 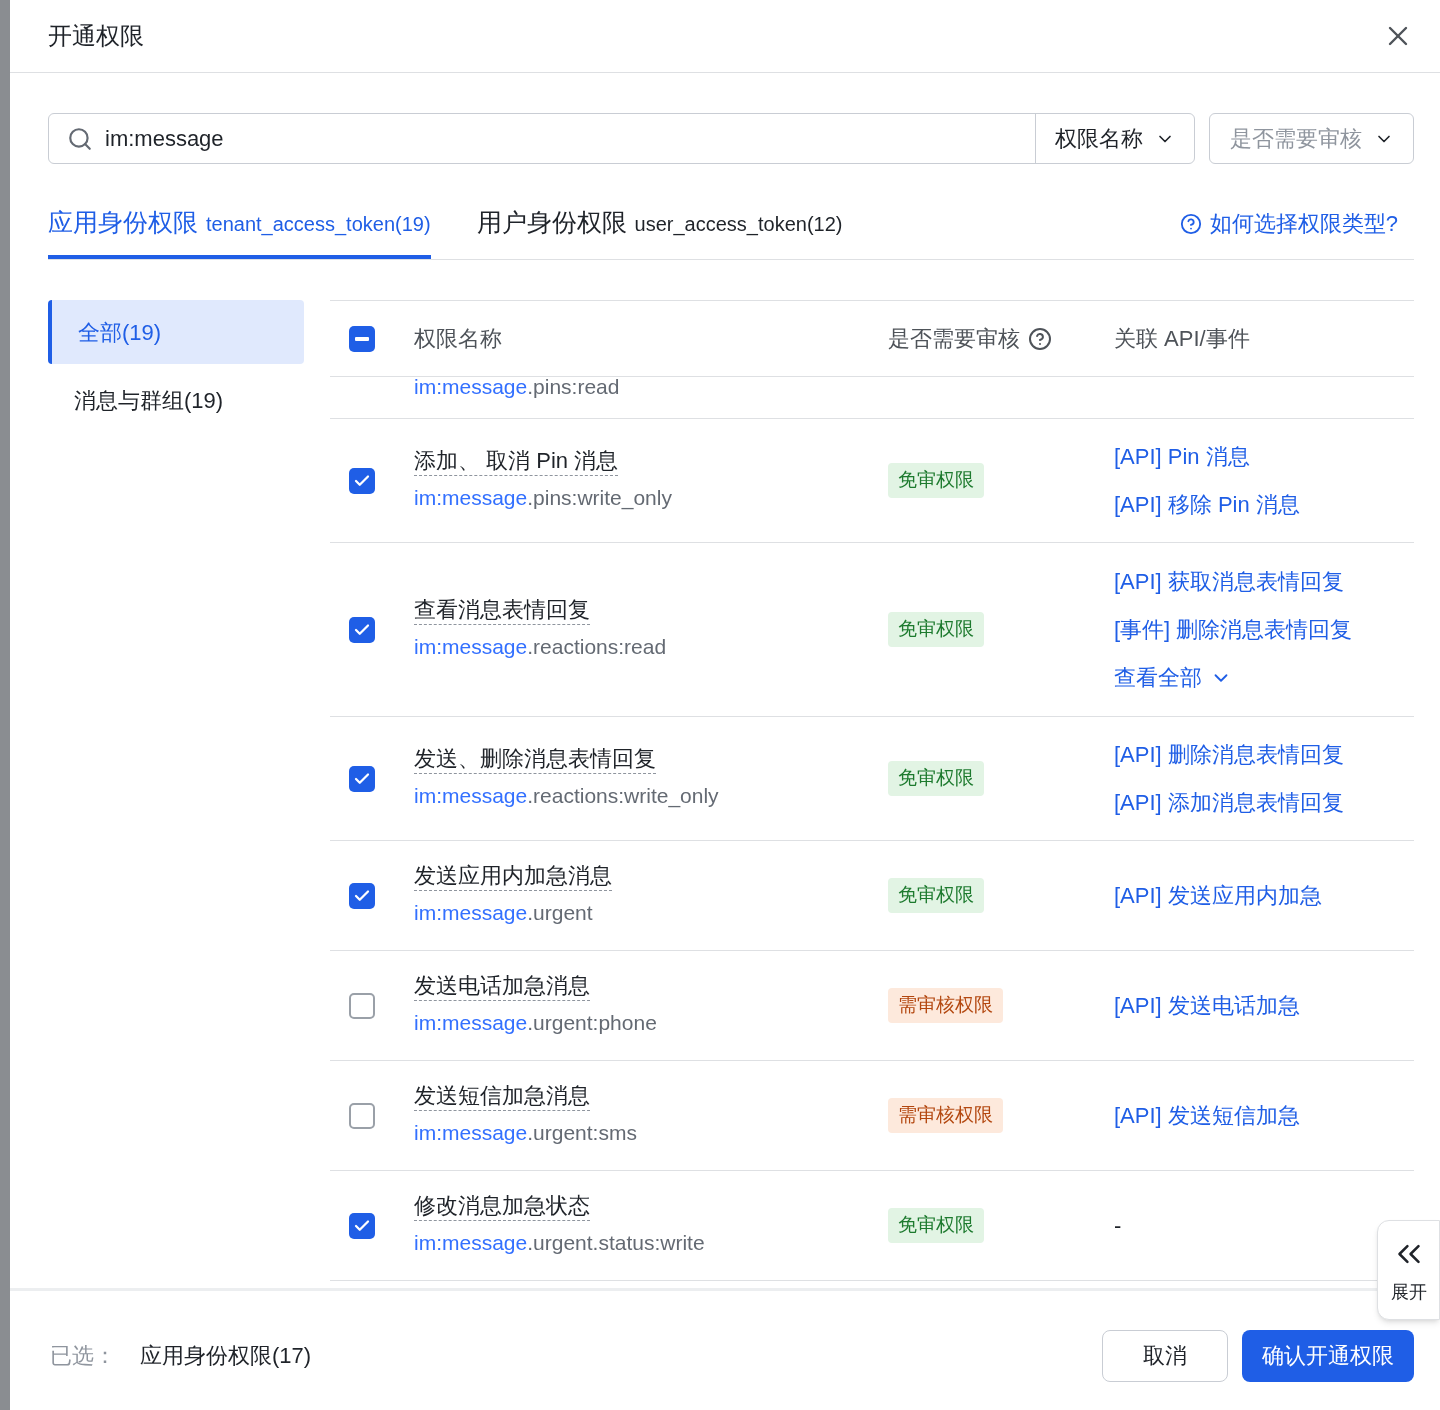 I want to click on category-item: 消息与群组(19), so click(x=176, y=400).